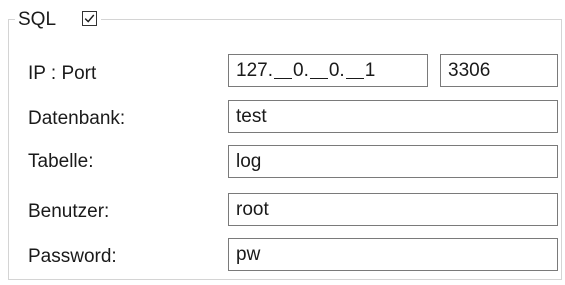 This screenshot has height=285, width=565. I want to click on port-field: 3306, so click(499, 70).